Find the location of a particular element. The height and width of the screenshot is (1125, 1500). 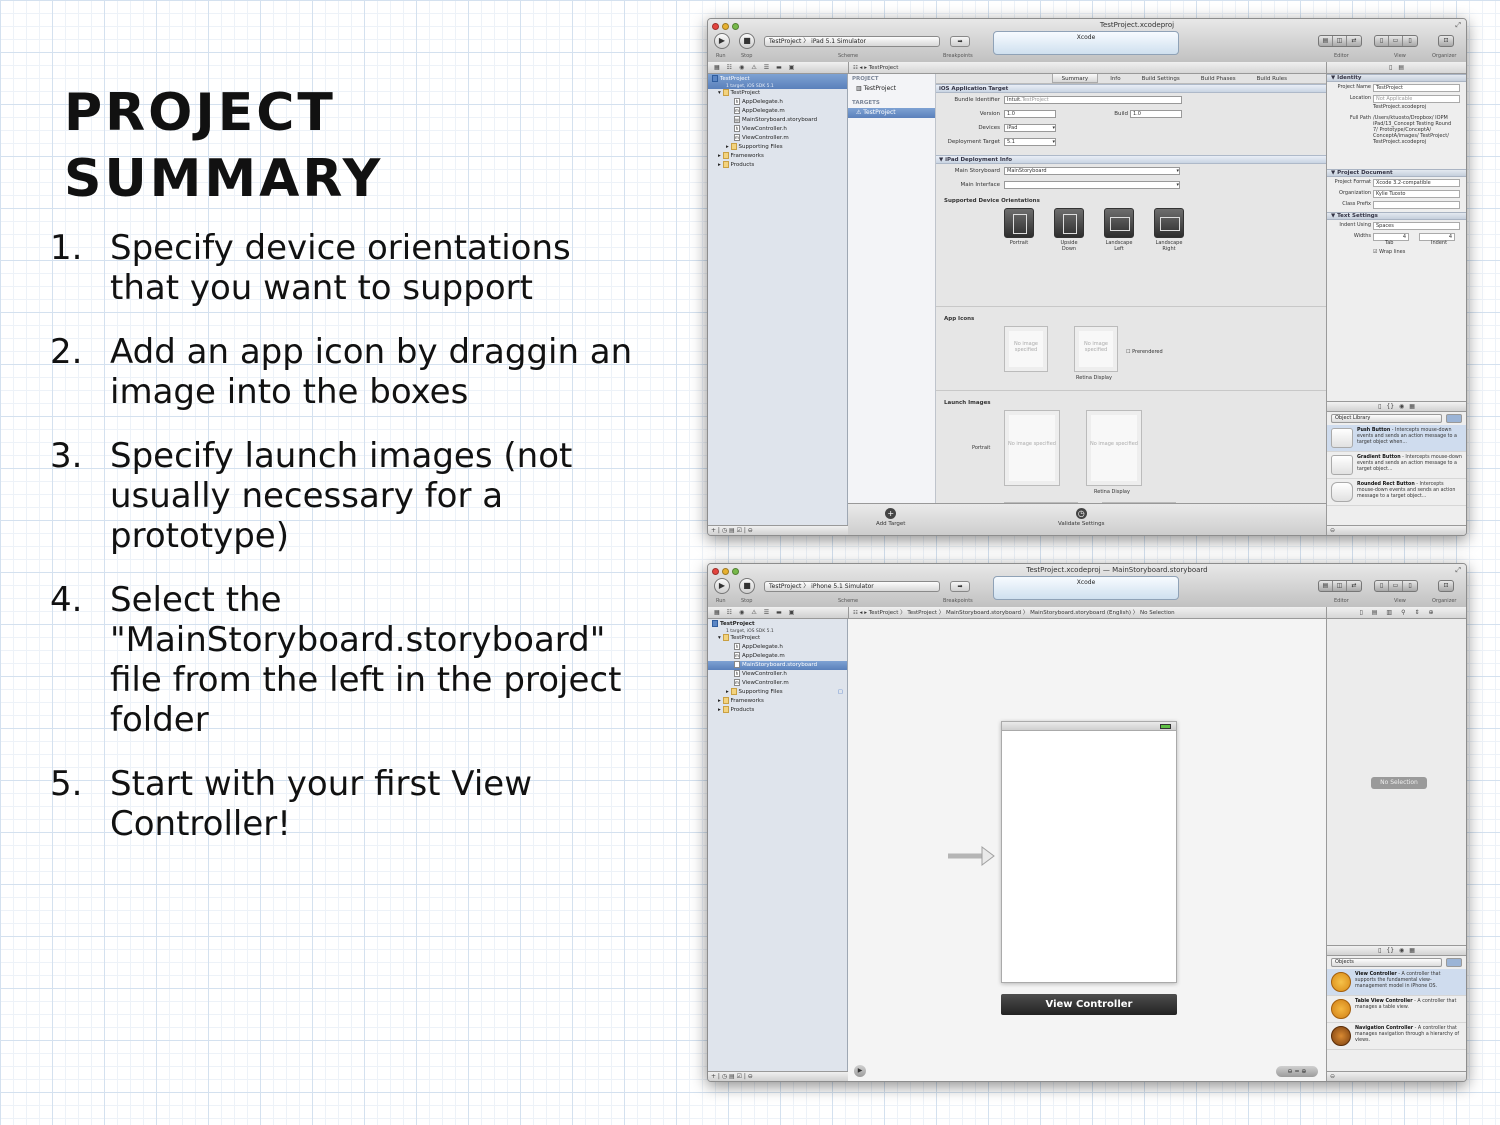

library-filter-popup: Objects is located at coordinates (1386, 962).